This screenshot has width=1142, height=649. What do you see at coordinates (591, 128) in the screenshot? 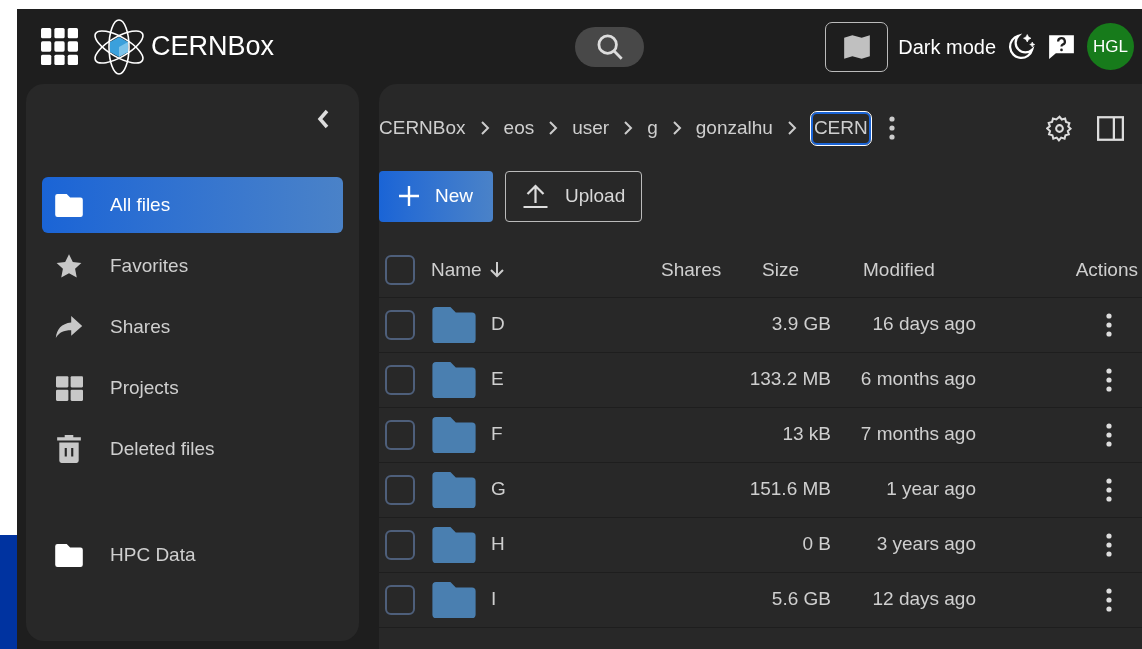
I see `breadcrumb-link: user` at bounding box center [591, 128].